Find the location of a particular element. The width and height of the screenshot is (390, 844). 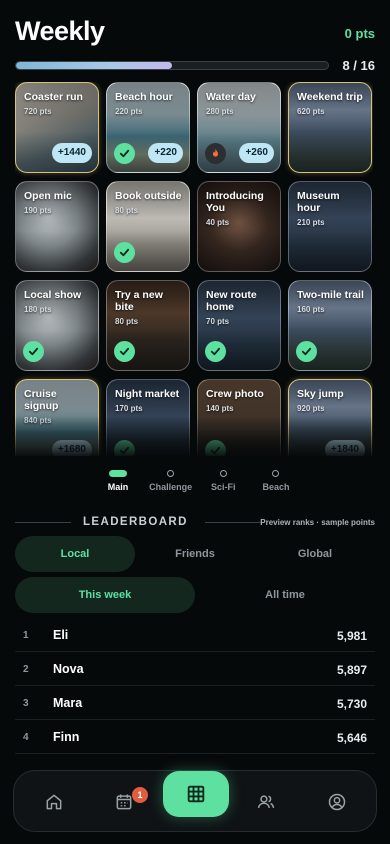

tab-local: Local is located at coordinates (75, 554).